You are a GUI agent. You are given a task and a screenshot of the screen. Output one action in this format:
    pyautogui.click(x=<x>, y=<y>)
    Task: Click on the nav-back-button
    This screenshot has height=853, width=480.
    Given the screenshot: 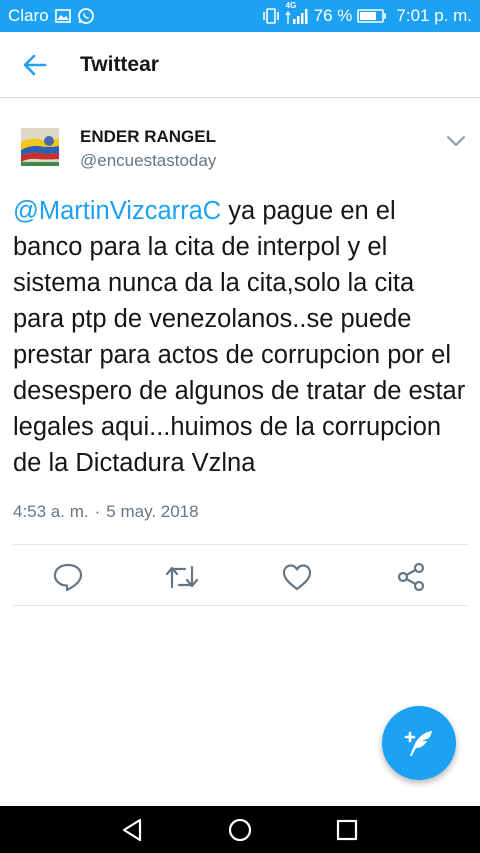 What is the action you would take?
    pyautogui.click(x=132, y=830)
    